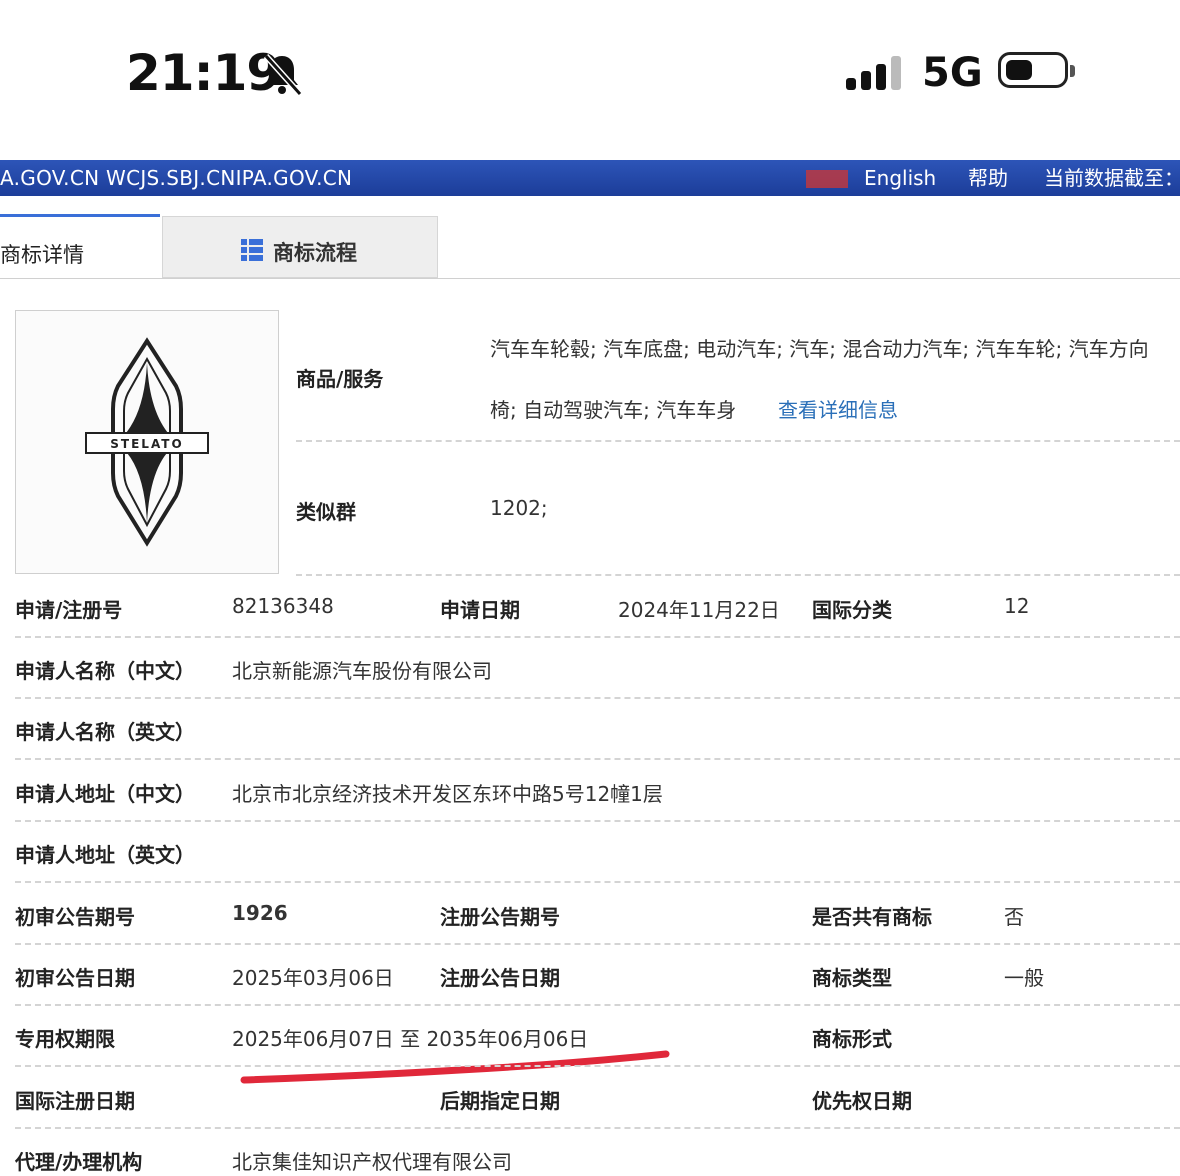 The width and height of the screenshot is (1180, 1176). I want to click on signal-icon, so click(876, 73).